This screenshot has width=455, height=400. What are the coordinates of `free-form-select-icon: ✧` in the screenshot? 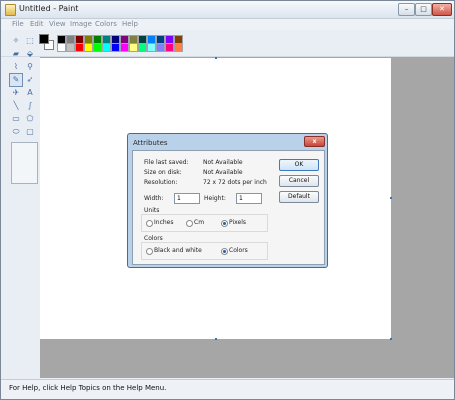 It's located at (16, 41).